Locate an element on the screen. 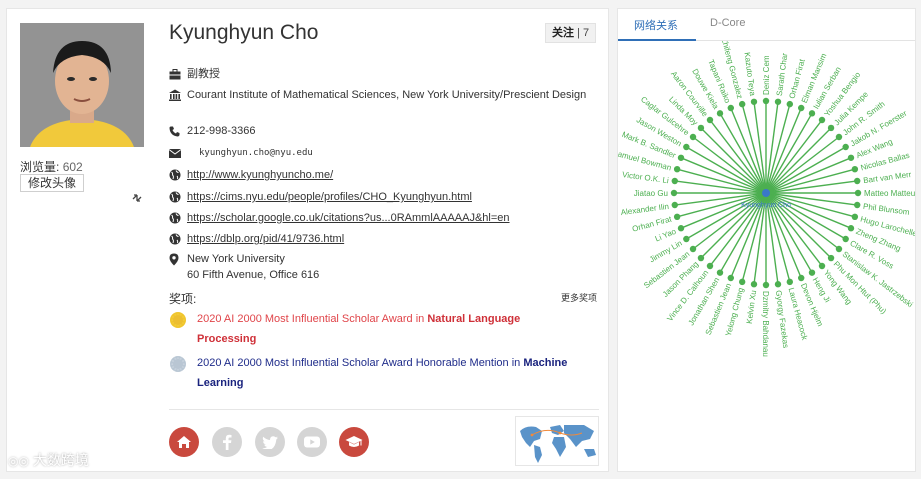 This screenshot has height=479, width=921. more-awards-link: 更多奖项 is located at coordinates (579, 297).